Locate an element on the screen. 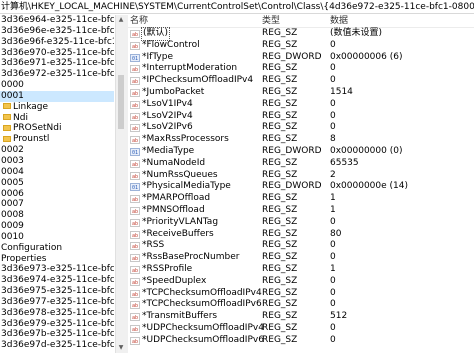 The height and width of the screenshot is (353, 474). tree-item: Prounstl is located at coordinates (57, 139).